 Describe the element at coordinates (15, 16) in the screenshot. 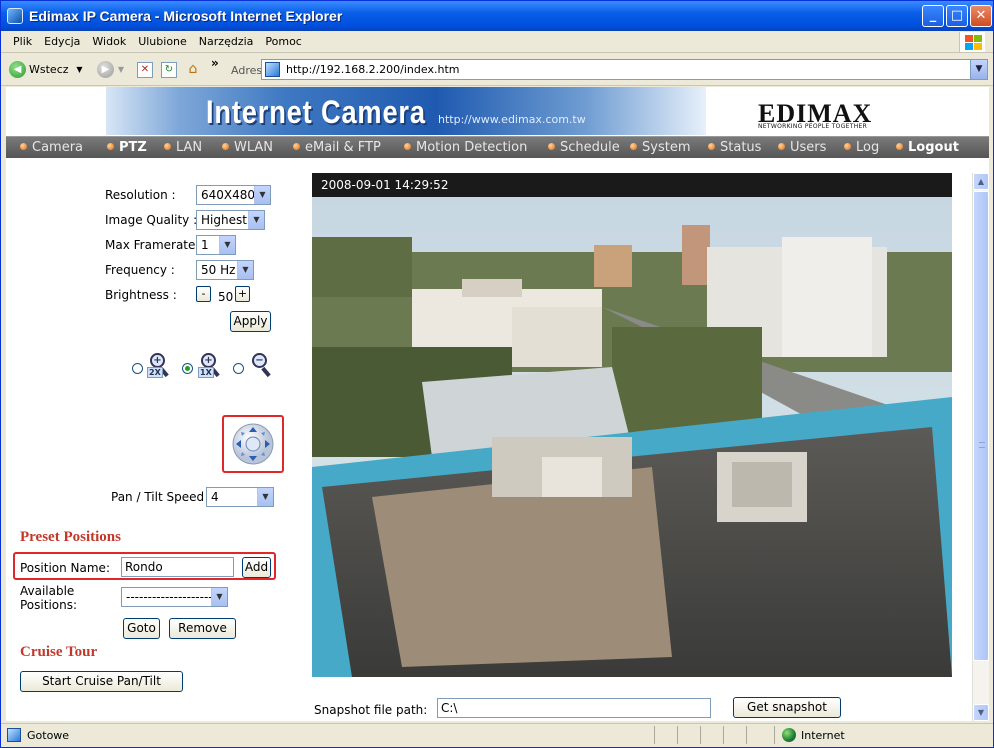

I see `ie-app-icon` at that location.